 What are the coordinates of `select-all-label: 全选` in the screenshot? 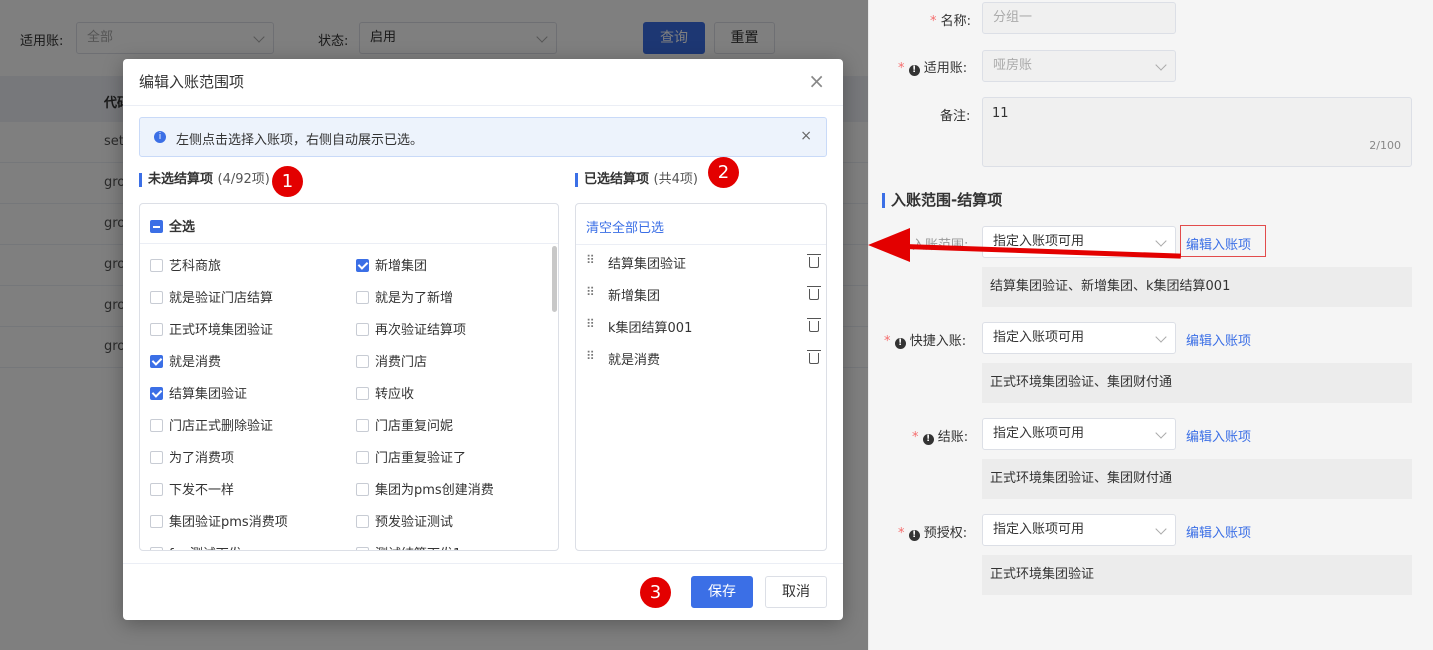 It's located at (182, 227).